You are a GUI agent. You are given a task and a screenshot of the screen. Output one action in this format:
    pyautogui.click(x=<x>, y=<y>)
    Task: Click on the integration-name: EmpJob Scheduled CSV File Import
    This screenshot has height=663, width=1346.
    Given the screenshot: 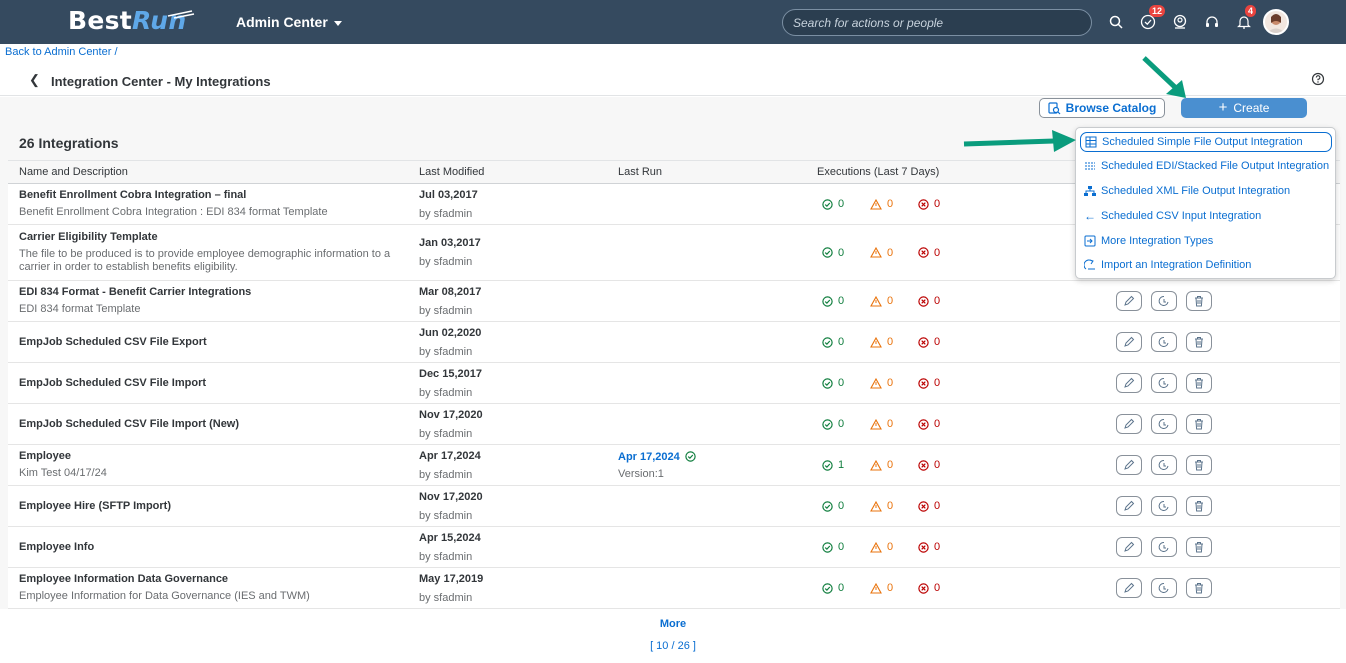 What is the action you would take?
    pyautogui.click(x=213, y=383)
    